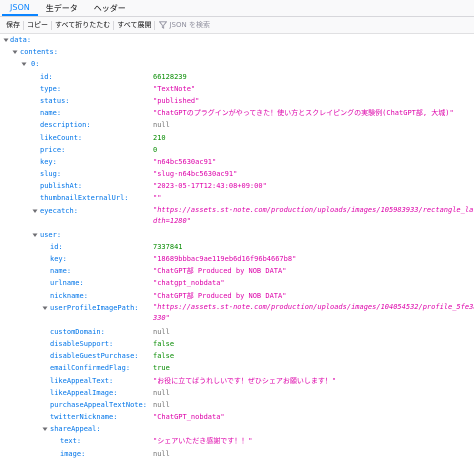  What do you see at coordinates (65, 125) in the screenshot?
I see `json-key: description:` at bounding box center [65, 125].